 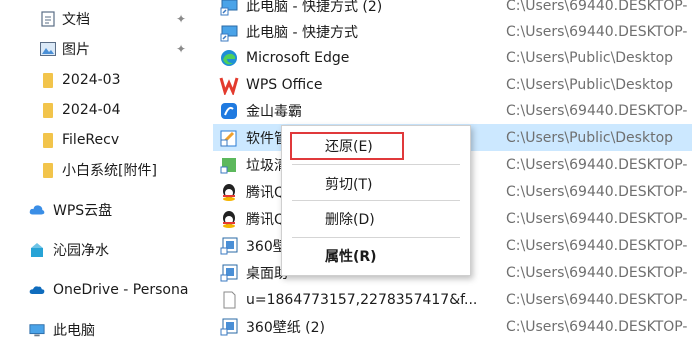 I want to click on software-manager-icon, so click(x=229, y=138).